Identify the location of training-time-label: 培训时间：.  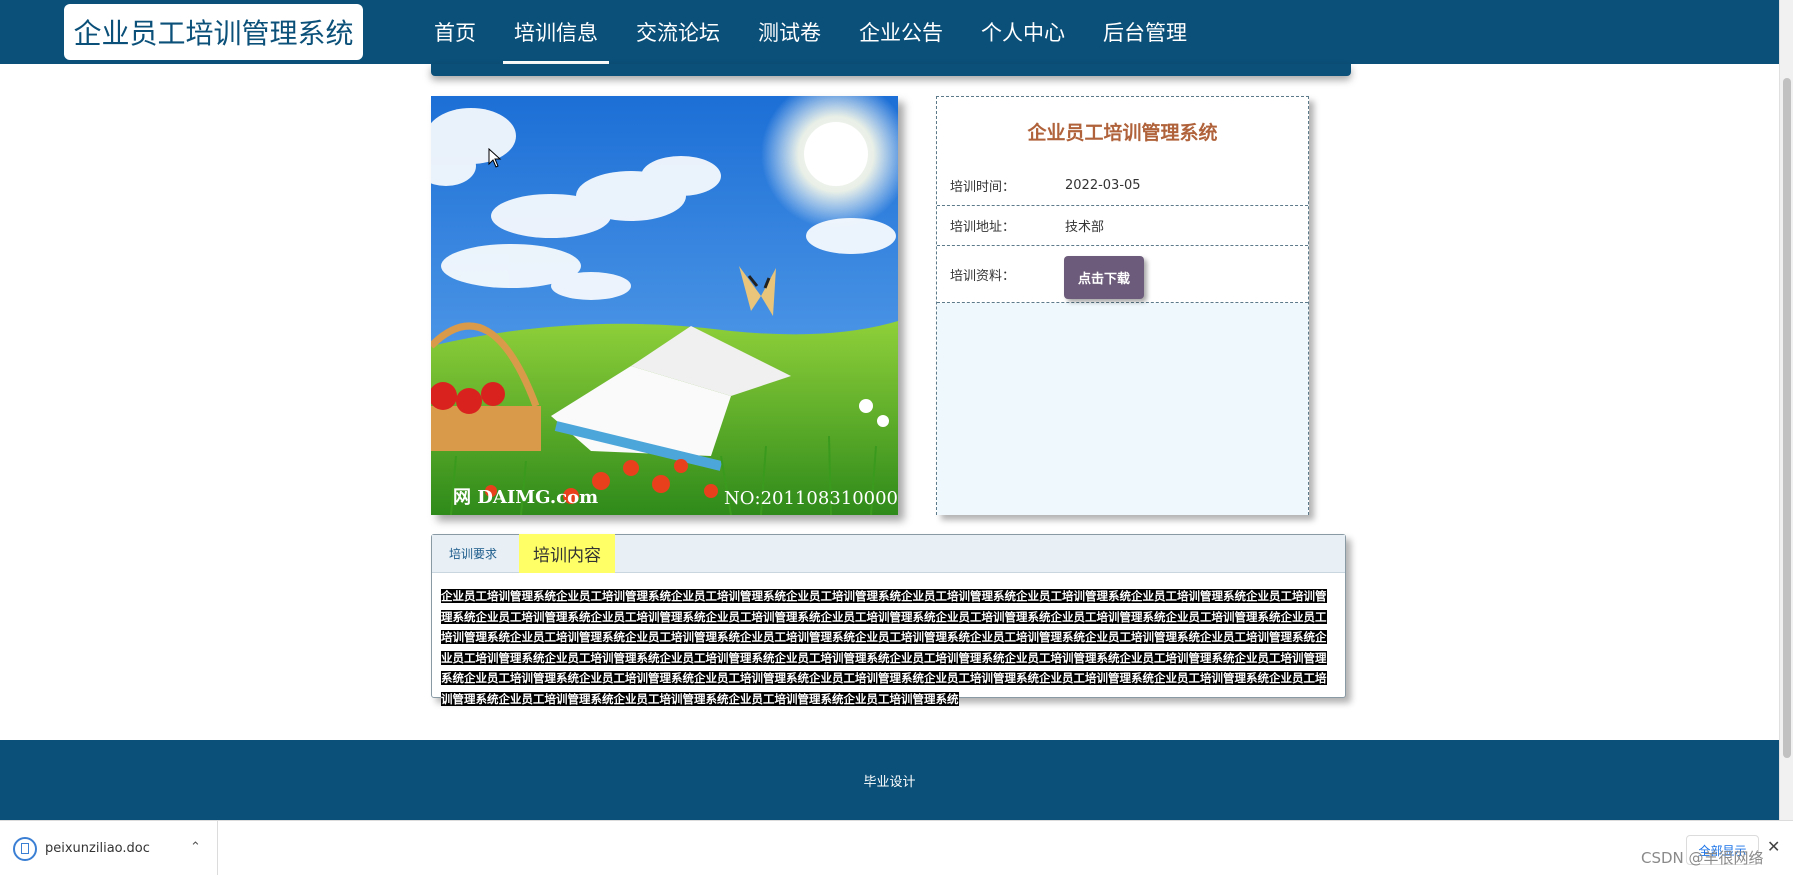
(983, 187).